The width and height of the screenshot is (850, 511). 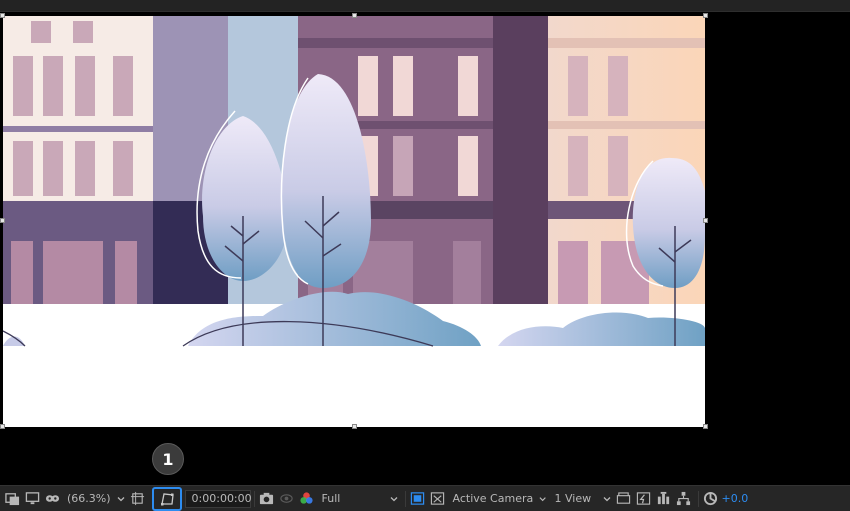 What do you see at coordinates (705, 426) in the screenshot?
I see `handle-bottom-right` at bounding box center [705, 426].